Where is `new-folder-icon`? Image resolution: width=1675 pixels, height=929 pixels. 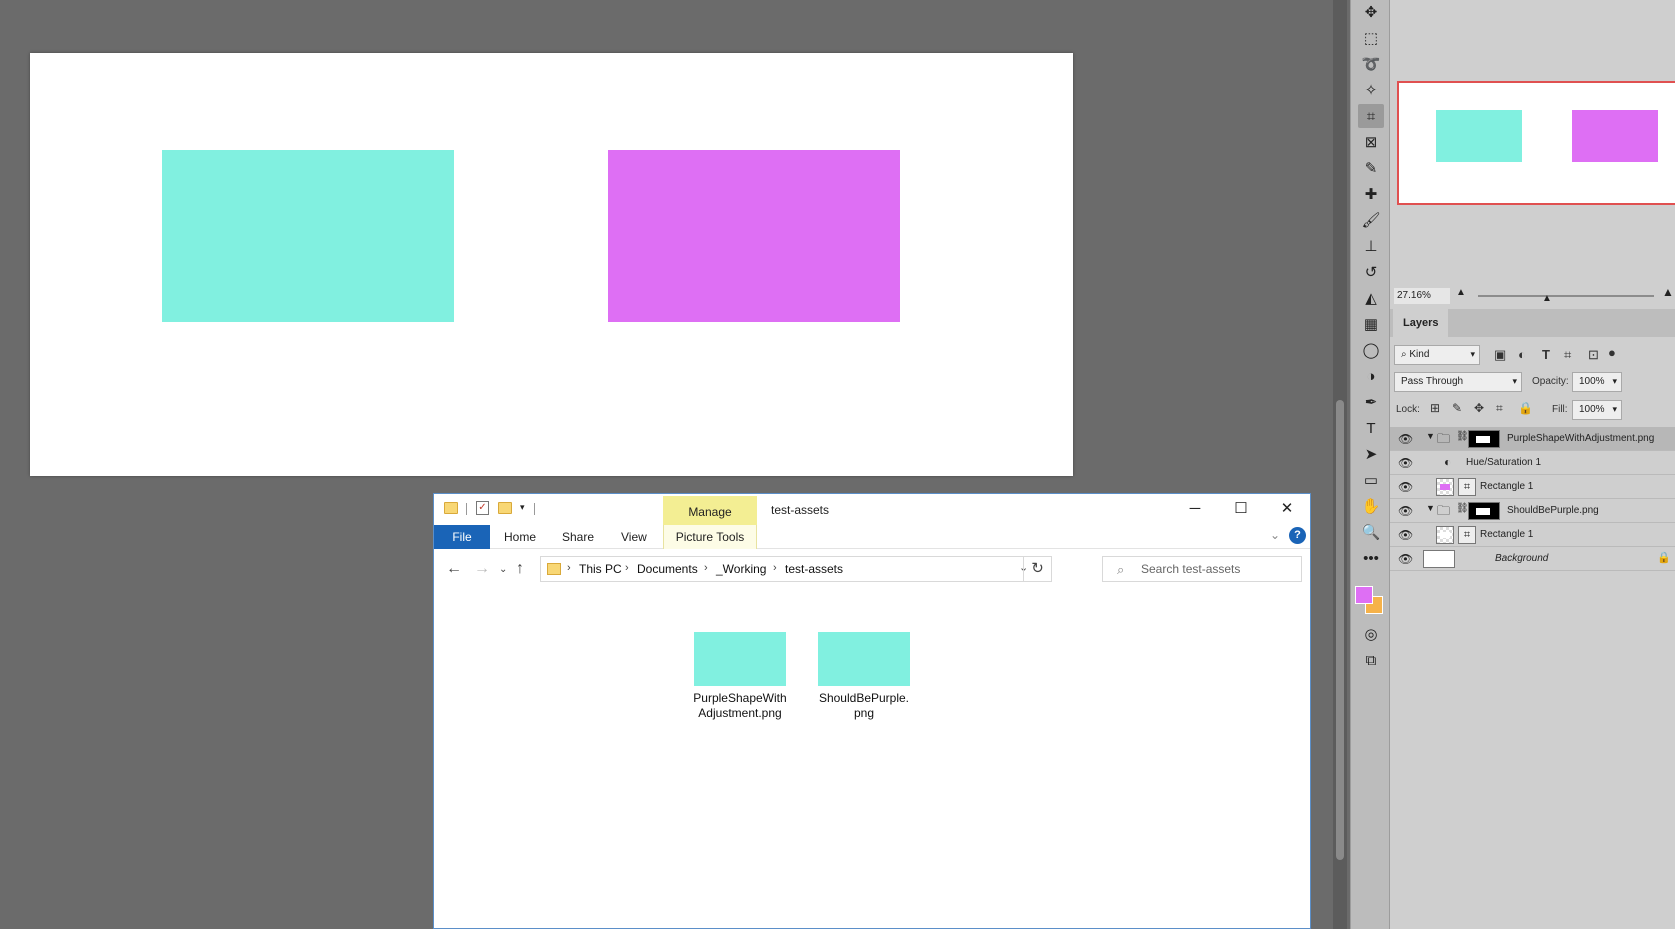
new-folder-icon is located at coordinates (505, 508).